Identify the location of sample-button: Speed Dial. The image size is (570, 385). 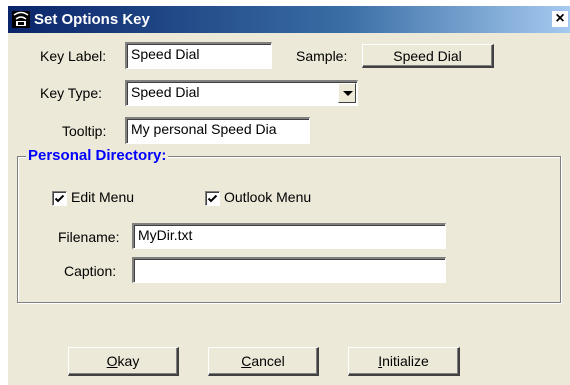
(428, 56).